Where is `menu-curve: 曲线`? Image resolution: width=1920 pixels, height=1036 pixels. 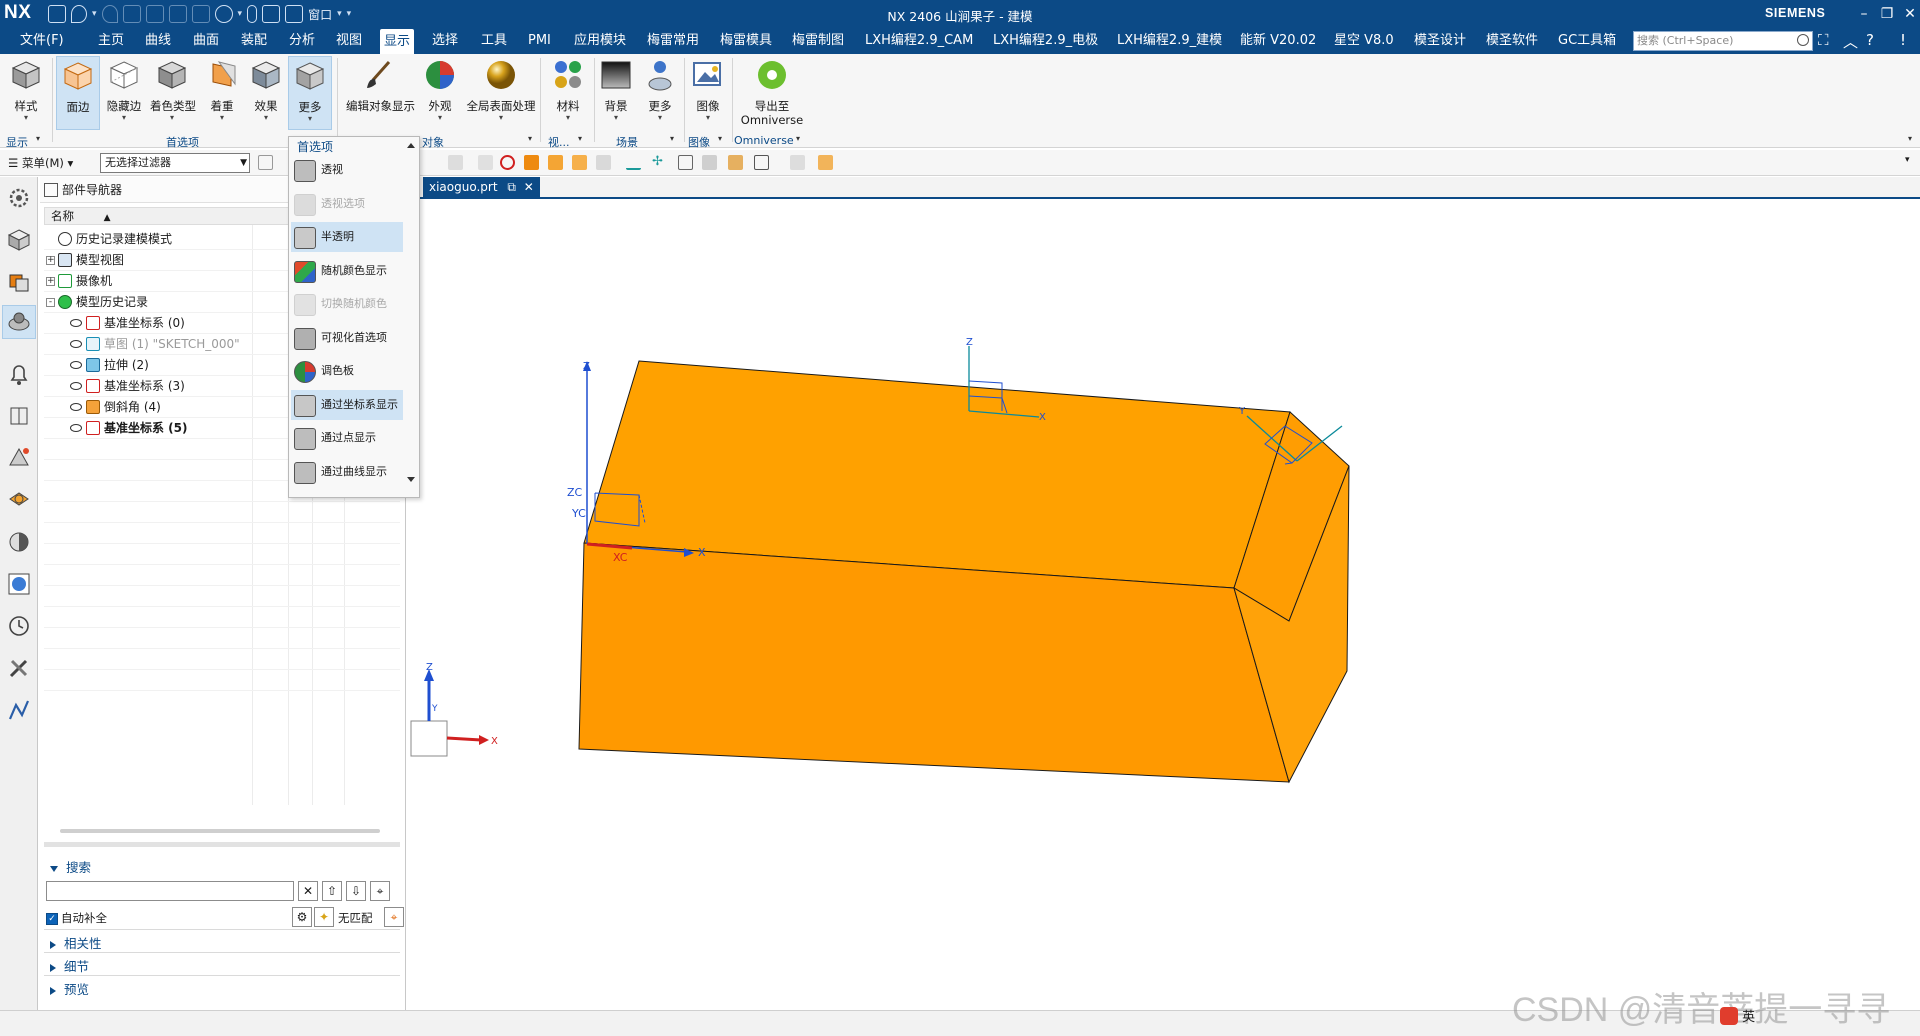
menu-curve: 曲线 is located at coordinates (158, 41).